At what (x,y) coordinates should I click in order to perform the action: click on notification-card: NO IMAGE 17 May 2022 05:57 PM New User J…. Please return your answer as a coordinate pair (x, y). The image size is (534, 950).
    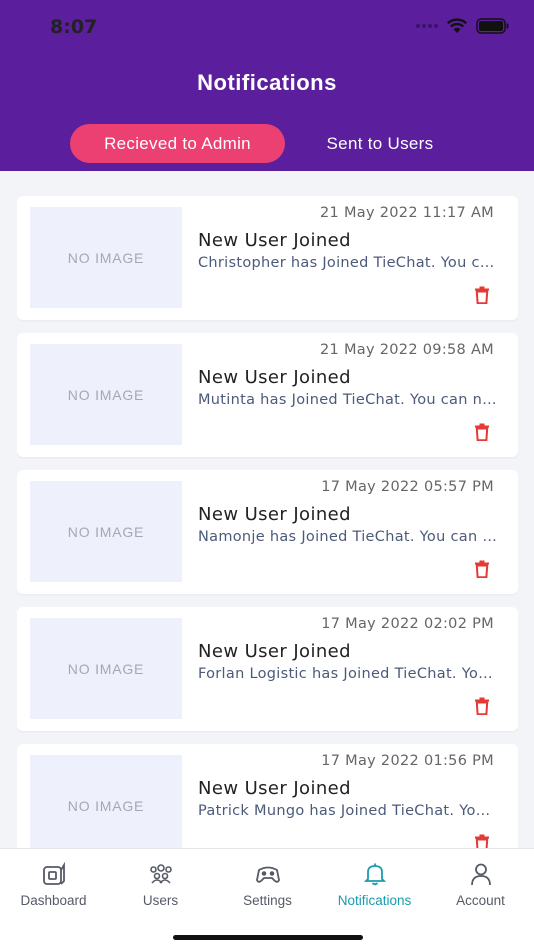
    Looking at the image, I should click on (267, 532).